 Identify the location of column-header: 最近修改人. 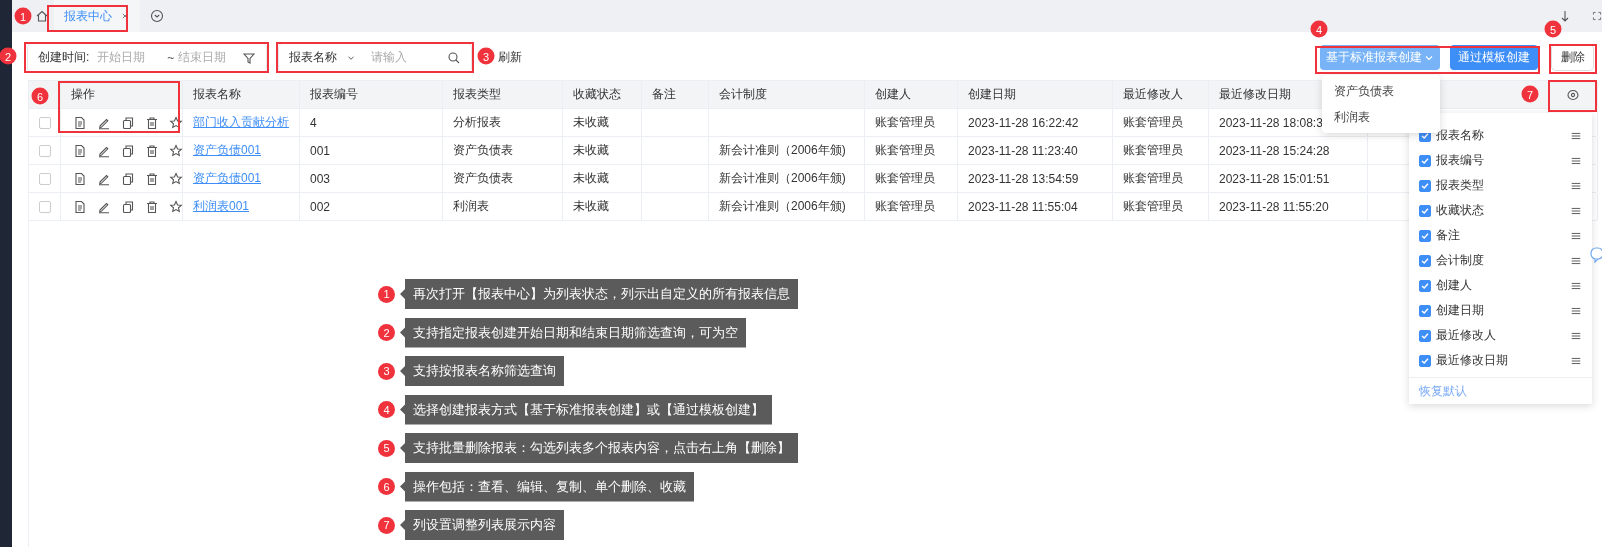
(1153, 94).